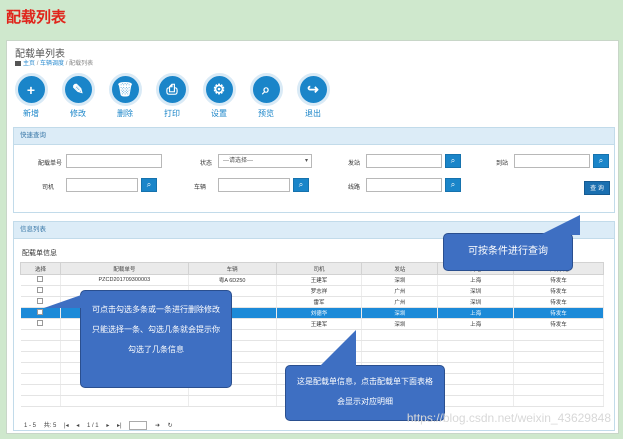 This screenshot has height=439, width=623. I want to click on watermark: https://blog.csdn.net/weixin_43629848, so click(508, 418).